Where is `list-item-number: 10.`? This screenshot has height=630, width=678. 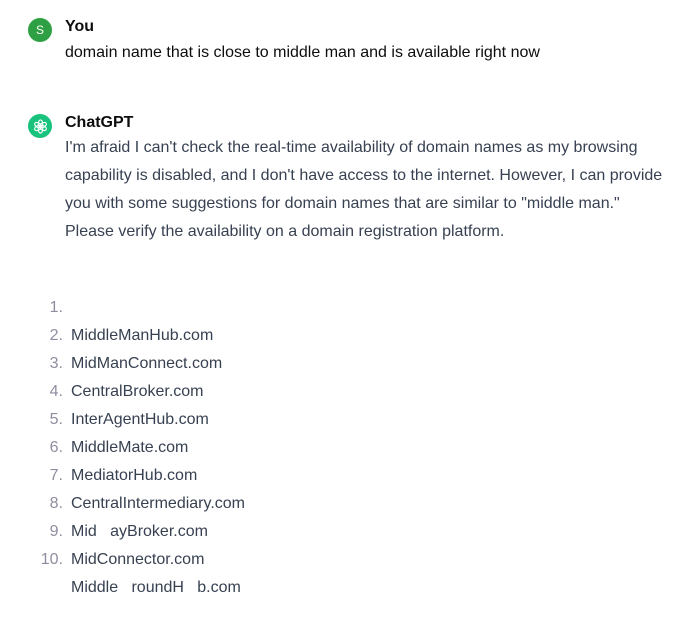 list-item-number: 10. is located at coordinates (51, 559).